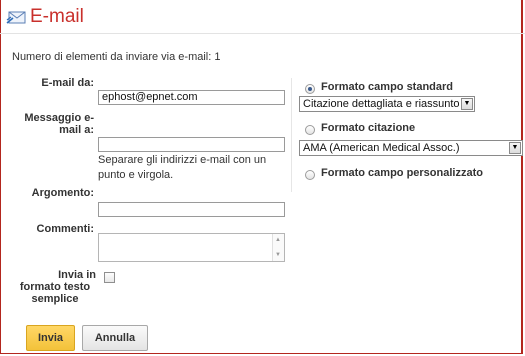  Describe the element at coordinates (50, 338) in the screenshot. I see `send-button: Invia` at that location.